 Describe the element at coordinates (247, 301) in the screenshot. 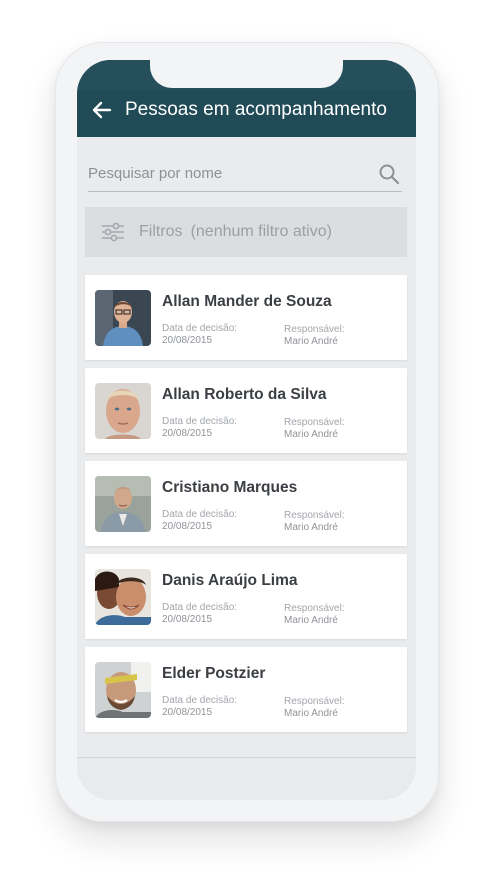

I see `person-name: Allan Mander de Souza` at that location.